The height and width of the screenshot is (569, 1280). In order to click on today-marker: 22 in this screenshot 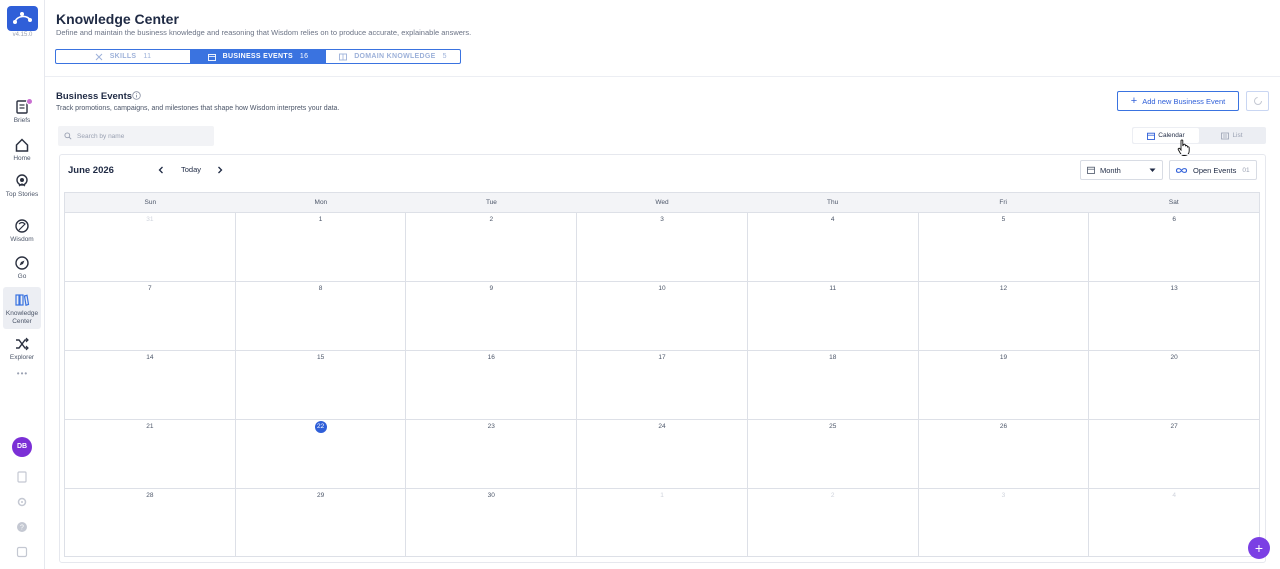, I will do `click(320, 427)`.